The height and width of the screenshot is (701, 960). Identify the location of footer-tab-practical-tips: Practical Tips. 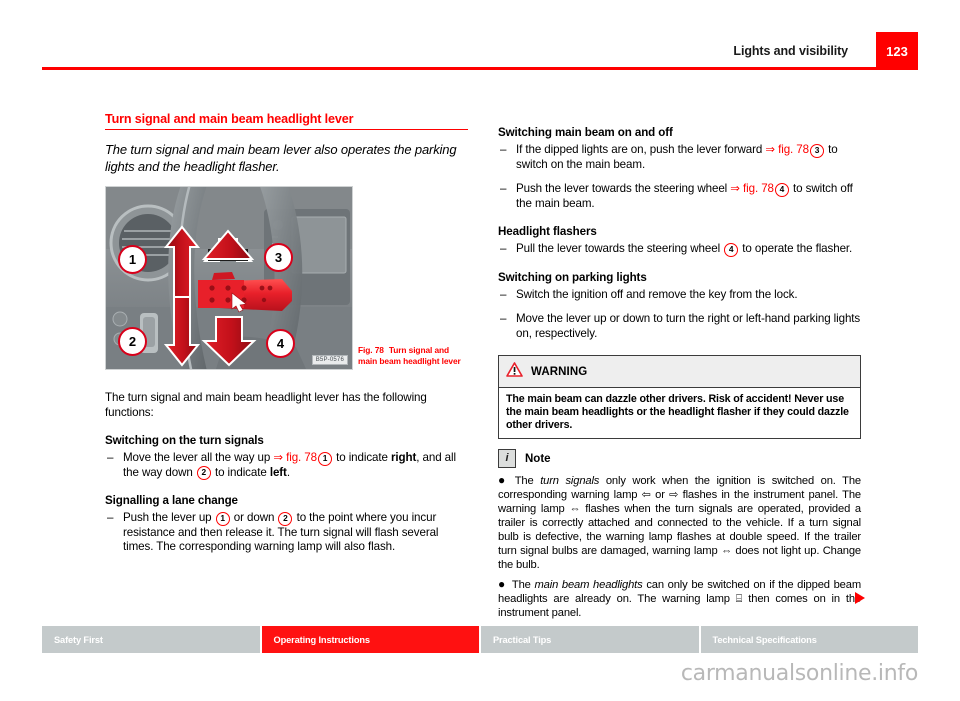
(590, 639).